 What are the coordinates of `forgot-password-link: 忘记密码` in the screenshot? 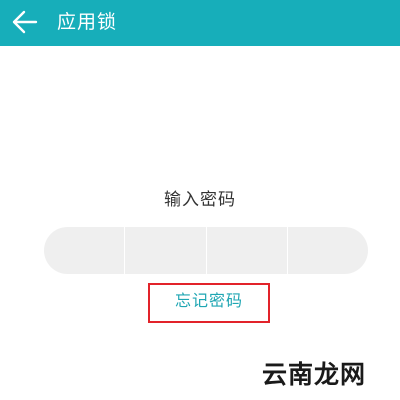 It's located at (209, 303).